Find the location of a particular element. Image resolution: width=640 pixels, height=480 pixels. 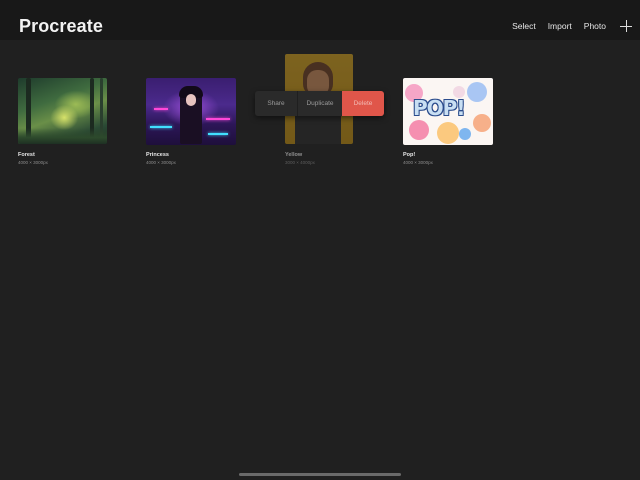

top-bar: Procreate Select Import Photo is located at coordinates (320, 20).